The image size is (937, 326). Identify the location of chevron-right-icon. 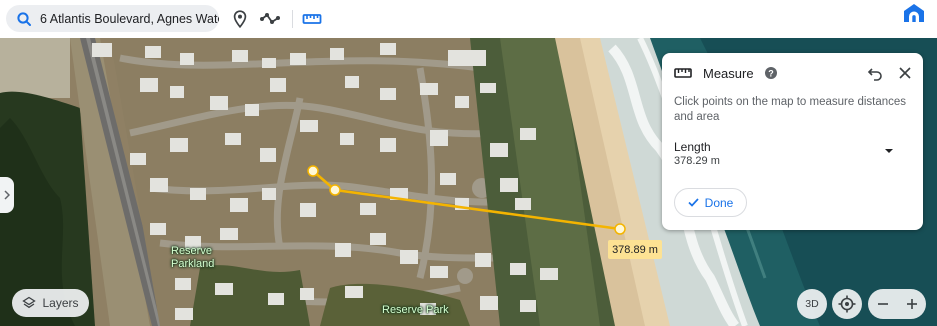
(7, 195).